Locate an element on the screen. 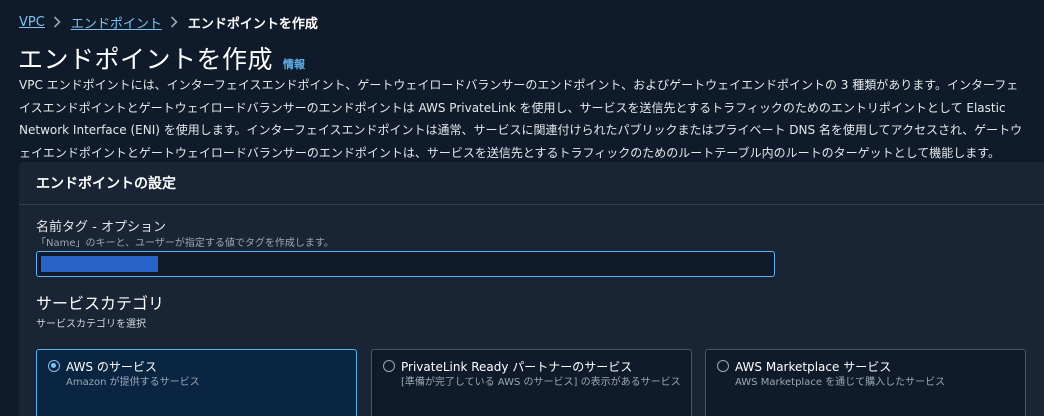  name-tag-description: 「Name」のキーと、ユーザーが指定する値でタグを作成します。 is located at coordinates (185, 243).